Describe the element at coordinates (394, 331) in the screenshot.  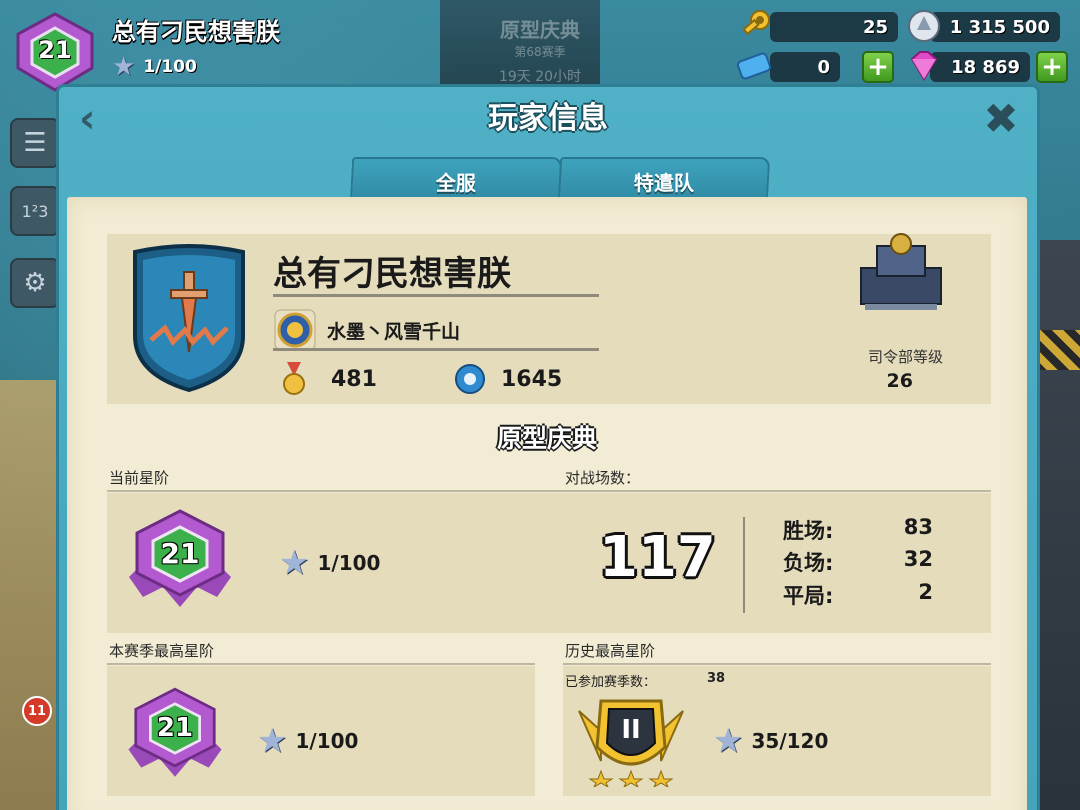
I see `task-force-name: 水墨丶风雪千山` at that location.